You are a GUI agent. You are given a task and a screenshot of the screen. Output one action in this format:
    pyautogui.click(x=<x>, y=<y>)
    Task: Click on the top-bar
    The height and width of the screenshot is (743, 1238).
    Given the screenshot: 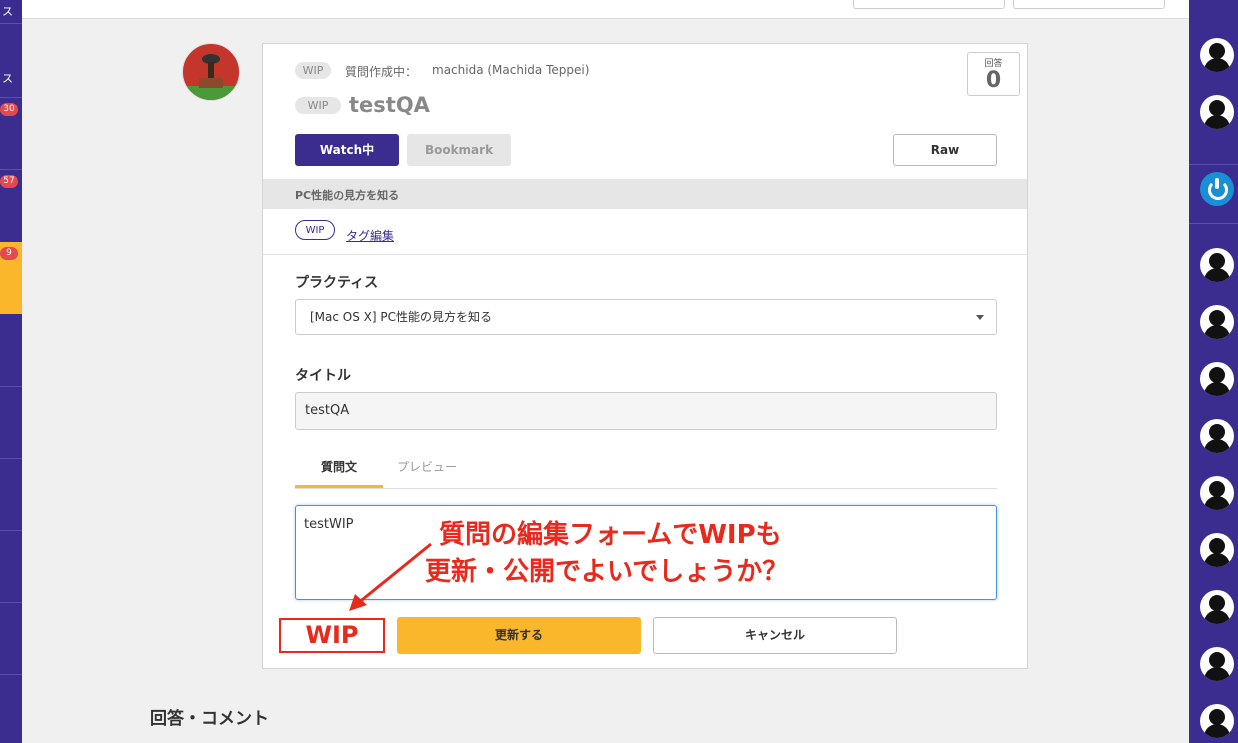 What is the action you would take?
    pyautogui.click(x=605, y=9)
    